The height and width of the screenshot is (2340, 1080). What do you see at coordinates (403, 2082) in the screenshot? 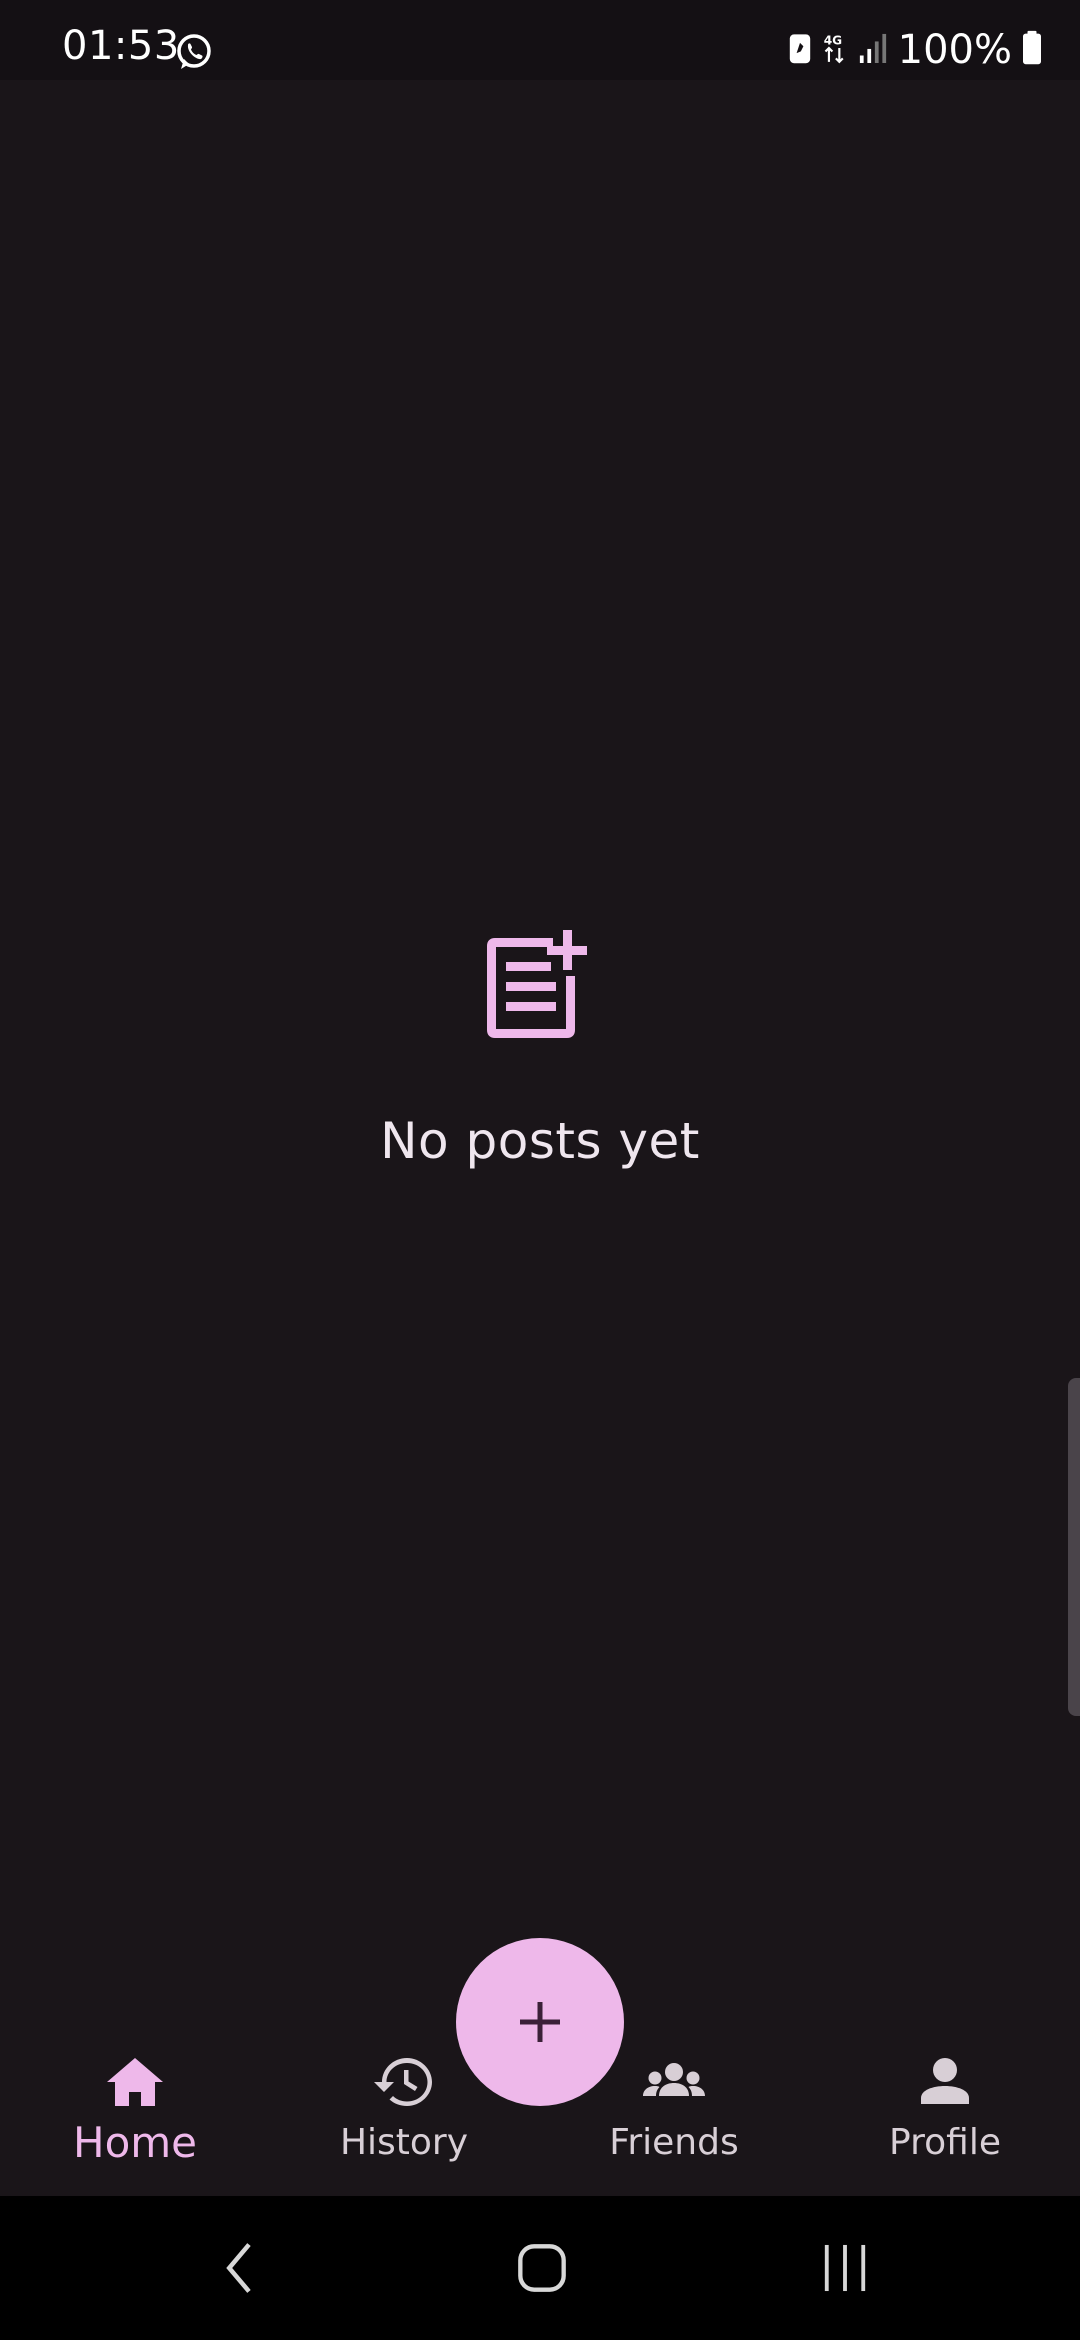
I see `history-icon` at bounding box center [403, 2082].